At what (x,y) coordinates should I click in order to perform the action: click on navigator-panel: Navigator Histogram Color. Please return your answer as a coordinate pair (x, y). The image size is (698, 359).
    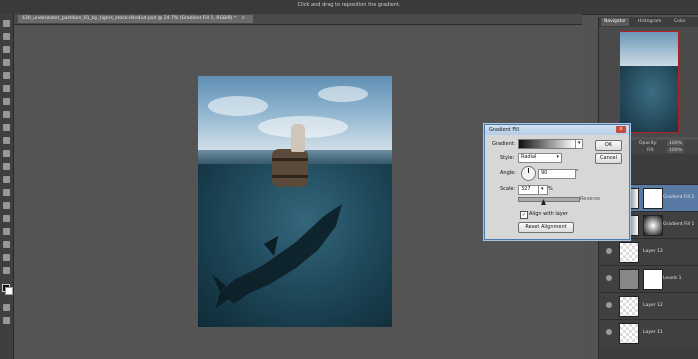
    Looking at the image, I should click on (648, 77).